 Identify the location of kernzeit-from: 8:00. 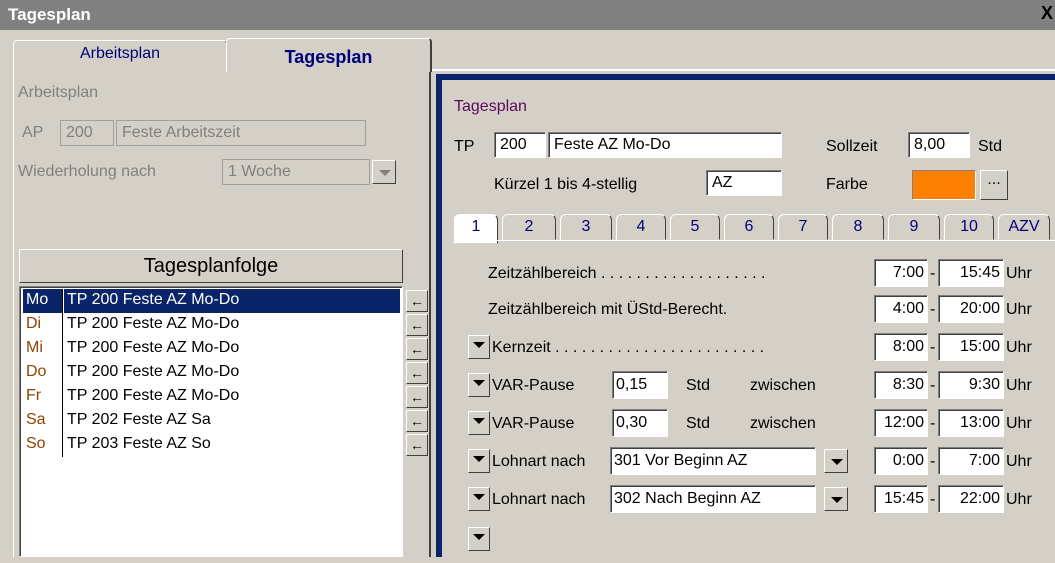
(901, 347).